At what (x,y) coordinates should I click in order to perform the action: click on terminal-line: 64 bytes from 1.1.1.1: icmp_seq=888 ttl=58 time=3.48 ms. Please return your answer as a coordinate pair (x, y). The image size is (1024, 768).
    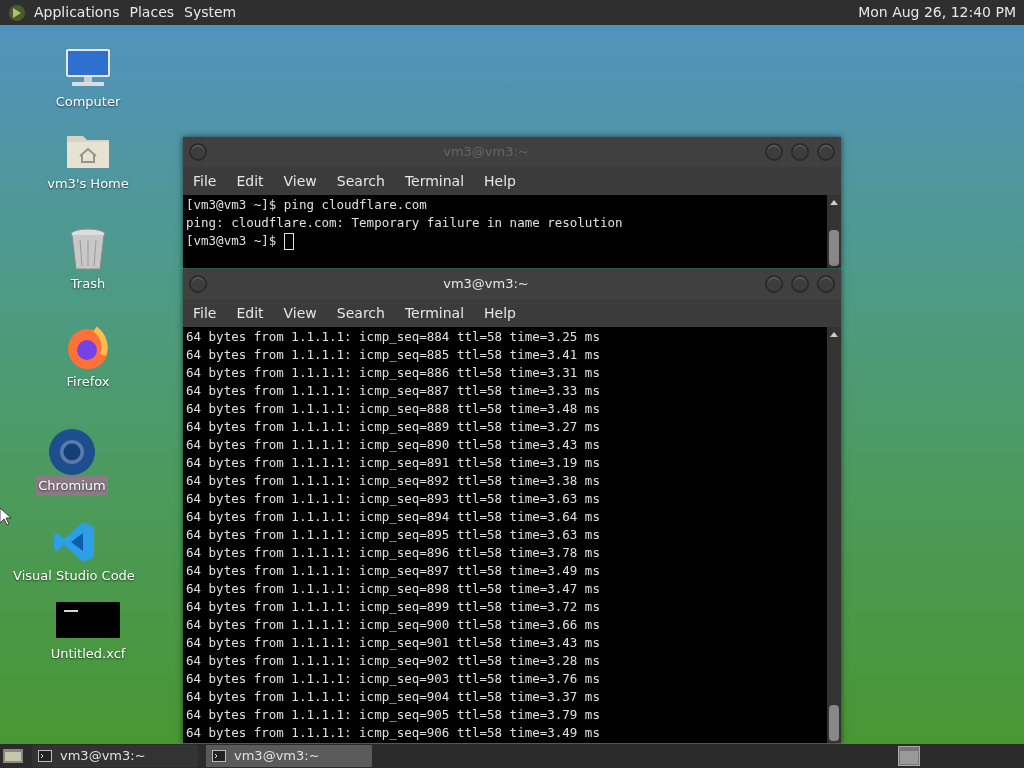
    Looking at the image, I should click on (393, 409).